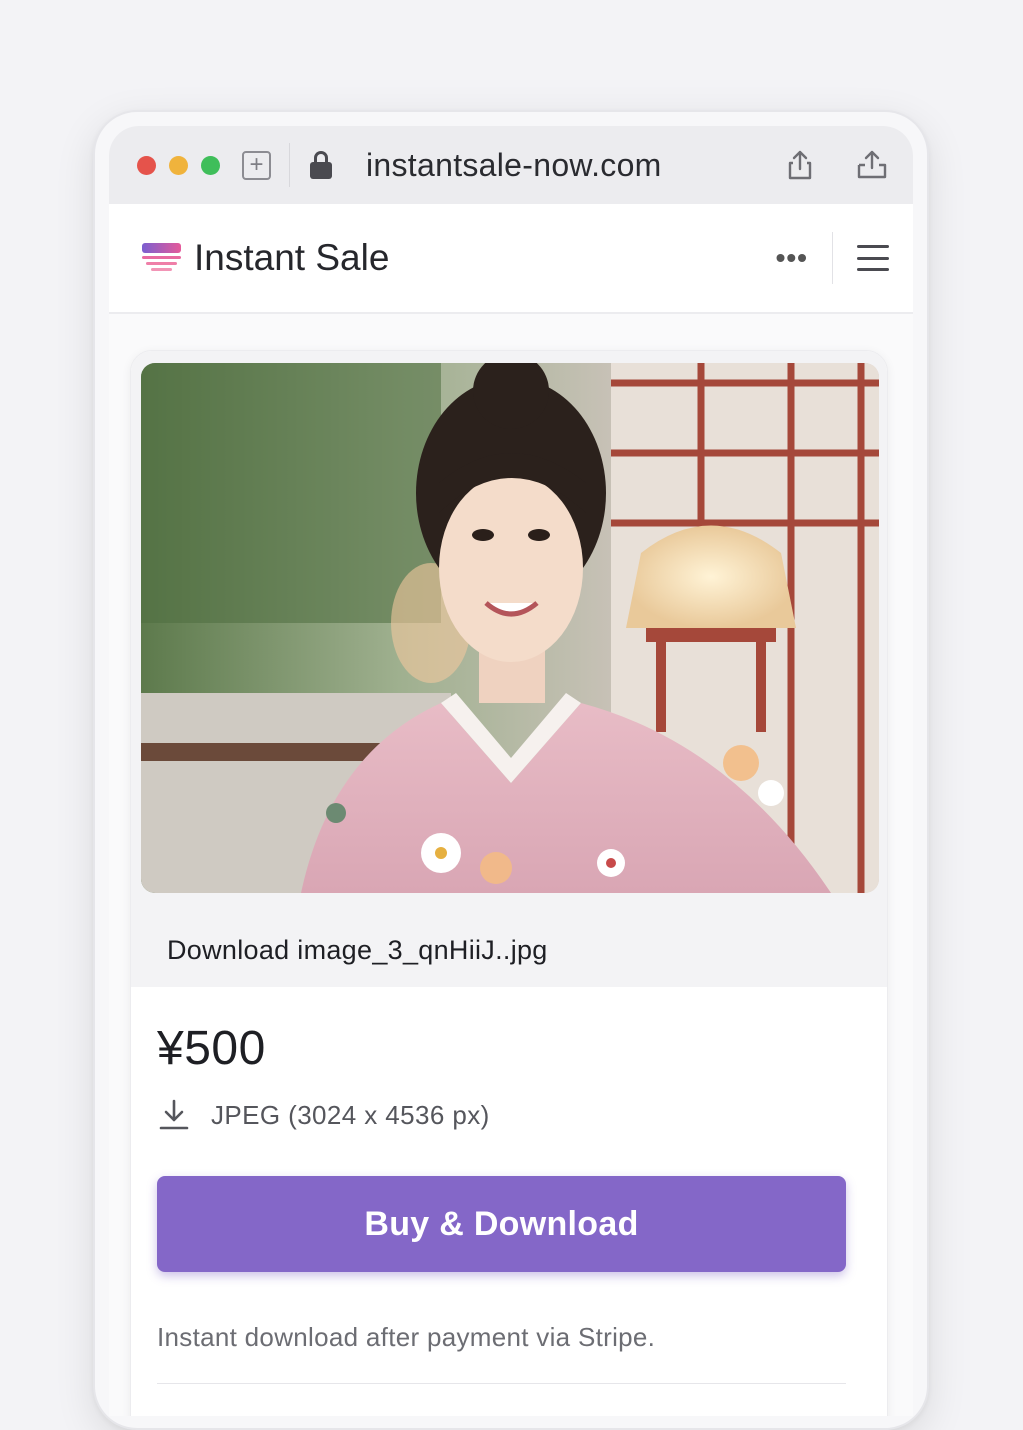 The width and height of the screenshot is (1023, 1430). I want to click on logo-icon, so click(161, 258).